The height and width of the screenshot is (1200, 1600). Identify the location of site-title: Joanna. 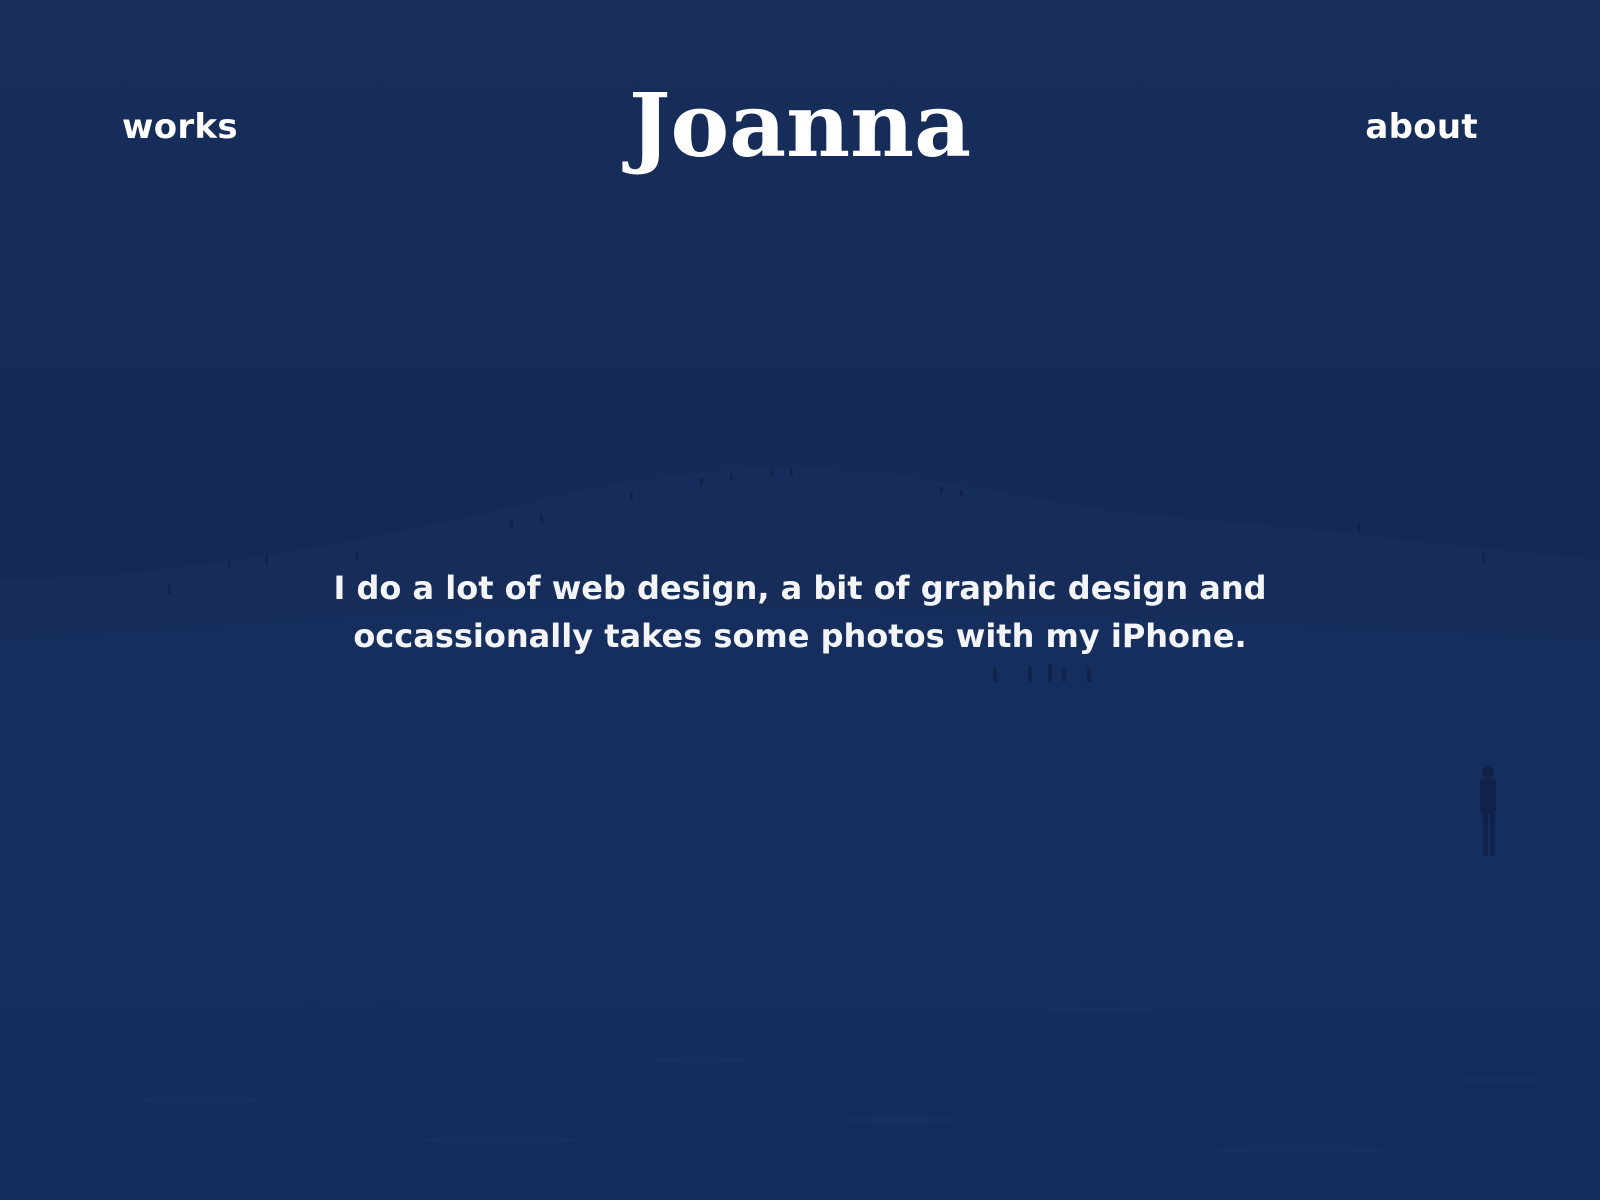
(800, 125).